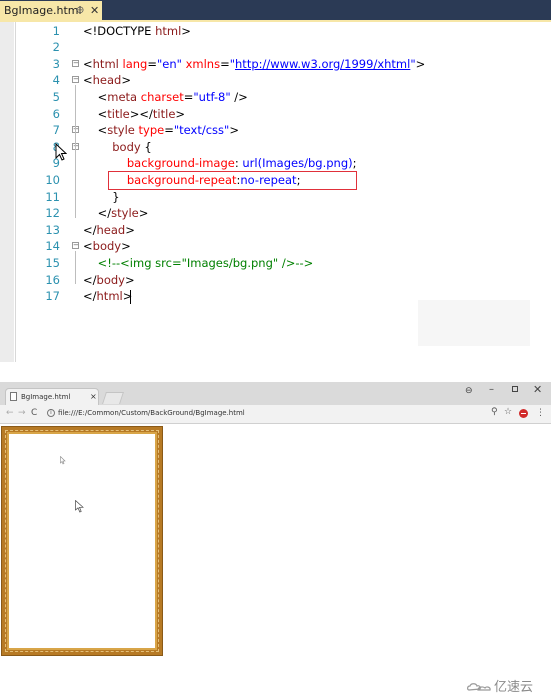  Describe the element at coordinates (275, 147) in the screenshot. I see `code-line: 8− body {` at that location.